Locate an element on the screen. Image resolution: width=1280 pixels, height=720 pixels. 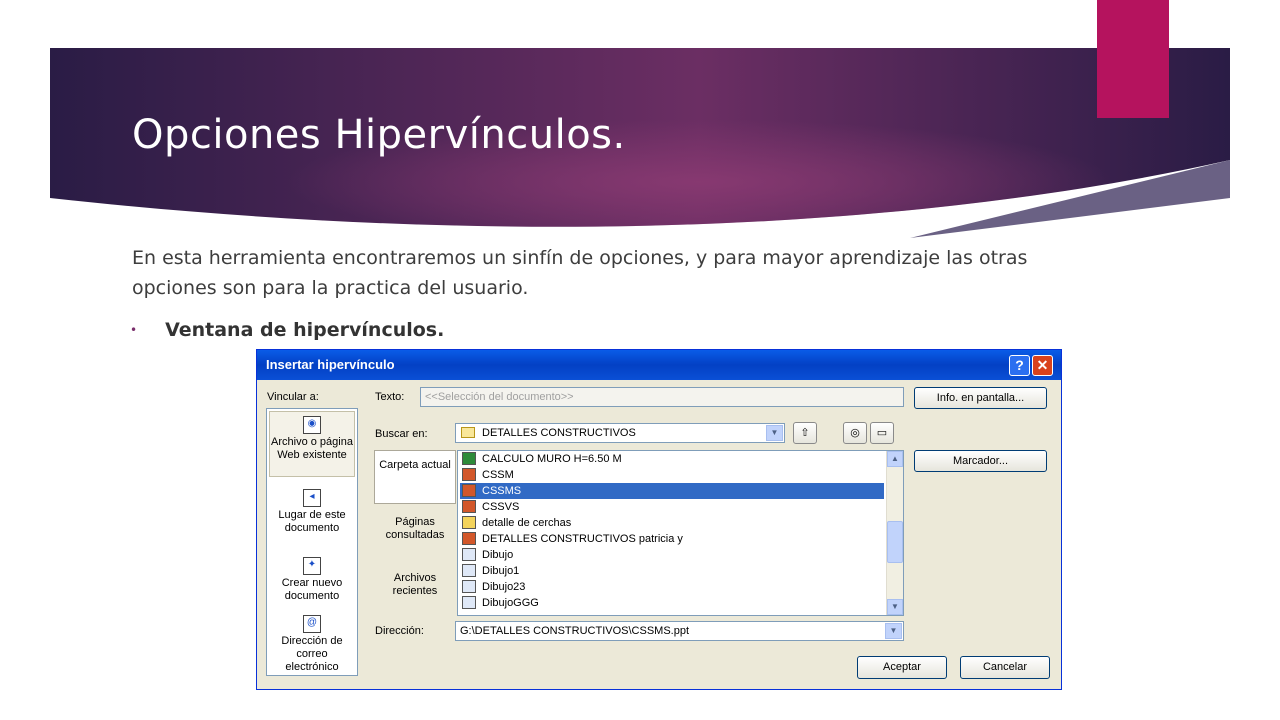
list-item-selected: CSSMS is located at coordinates (672, 491).